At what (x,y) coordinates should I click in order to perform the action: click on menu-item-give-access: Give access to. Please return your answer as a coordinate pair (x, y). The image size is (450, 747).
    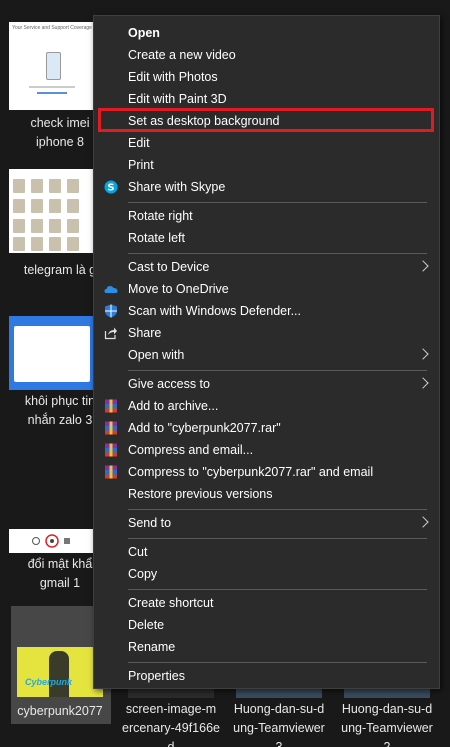
    Looking at the image, I should click on (266, 384).